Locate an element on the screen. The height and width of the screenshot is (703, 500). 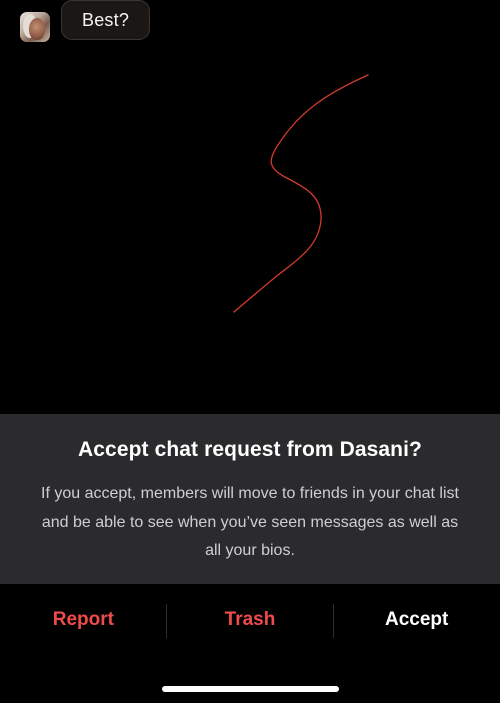
home-indicator is located at coordinates (250, 689).